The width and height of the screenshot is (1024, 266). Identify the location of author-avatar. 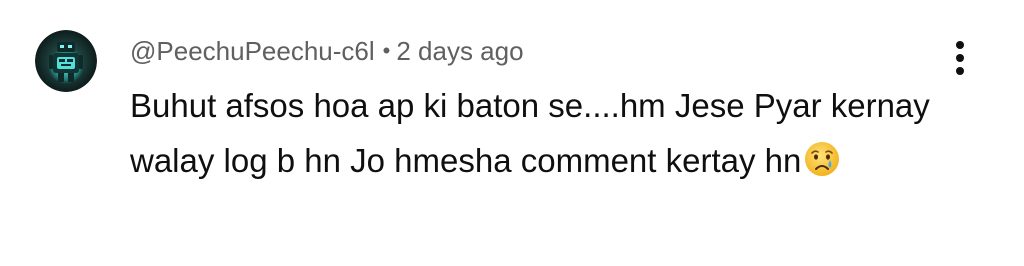
(66, 61).